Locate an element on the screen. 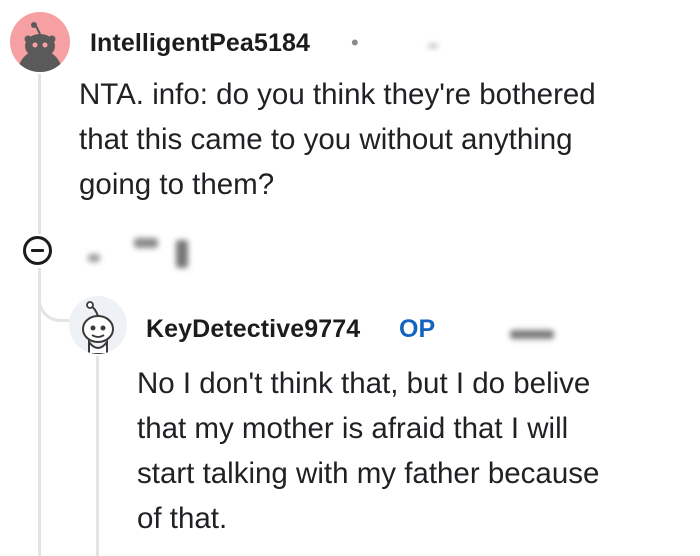 The width and height of the screenshot is (700, 556). comment-line: start talking with my father because is located at coordinates (368, 473).